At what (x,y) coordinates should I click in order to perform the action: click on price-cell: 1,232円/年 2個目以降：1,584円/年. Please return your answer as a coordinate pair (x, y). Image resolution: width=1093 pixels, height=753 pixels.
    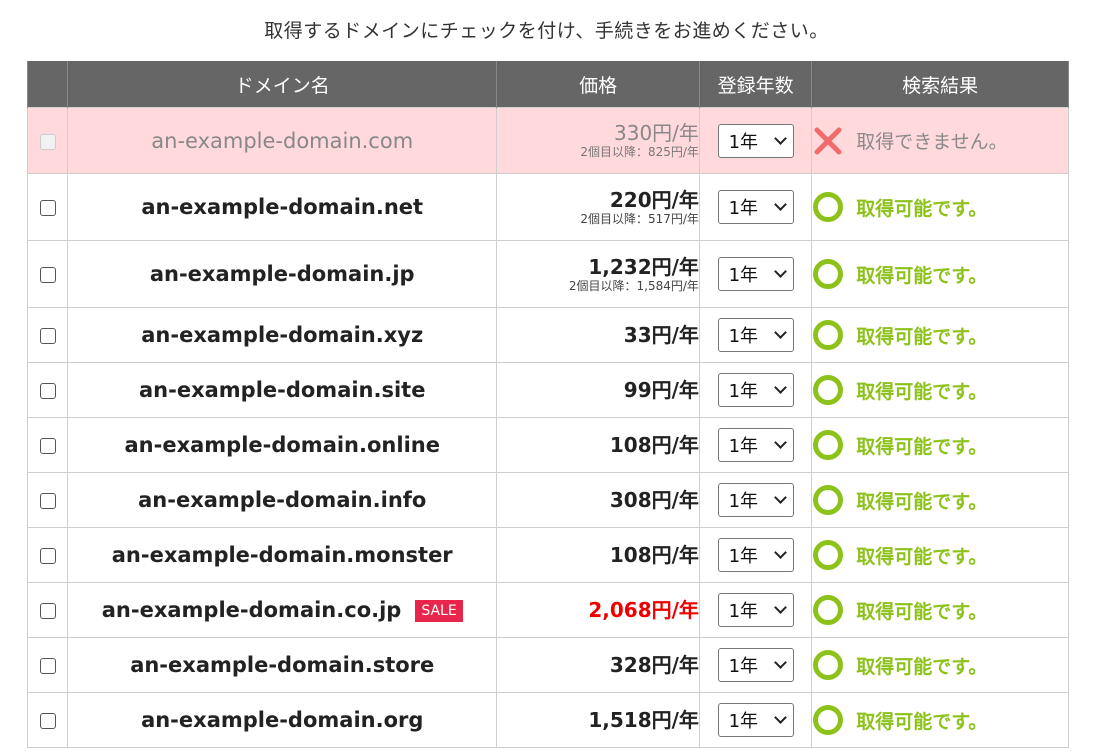
    Looking at the image, I should click on (598, 274).